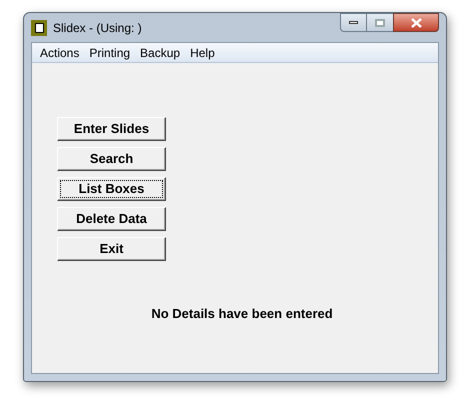  Describe the element at coordinates (202, 53) in the screenshot. I see `menu-item: Help` at that location.